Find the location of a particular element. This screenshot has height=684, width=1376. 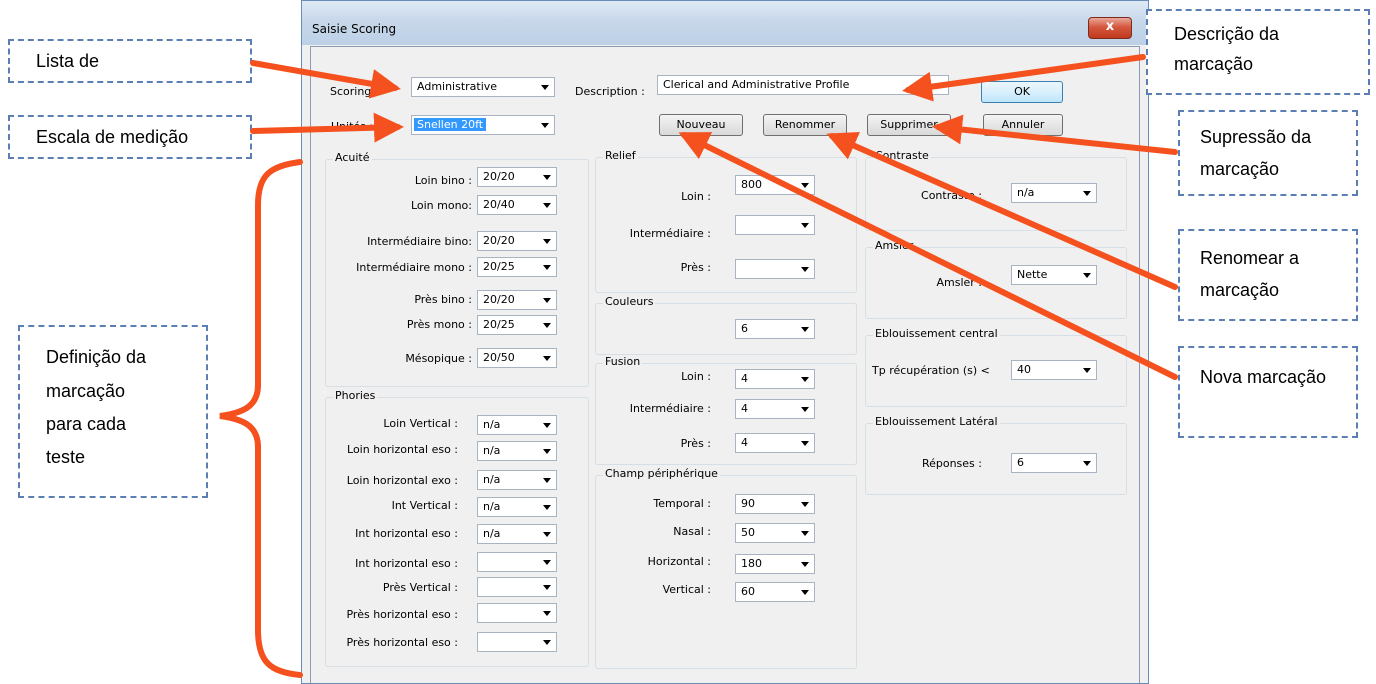

brace-definicao is located at coordinates (261, 418).